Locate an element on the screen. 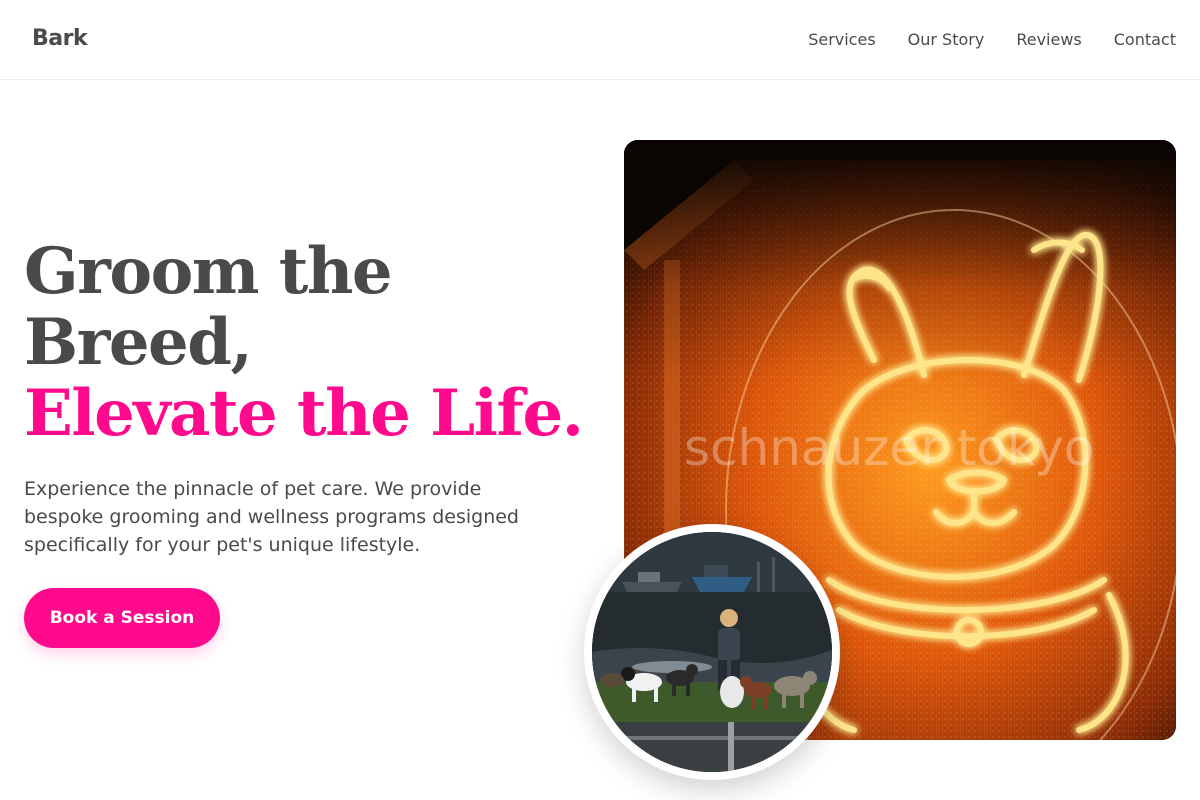  nav-link-our-story: Our Story is located at coordinates (946, 39).